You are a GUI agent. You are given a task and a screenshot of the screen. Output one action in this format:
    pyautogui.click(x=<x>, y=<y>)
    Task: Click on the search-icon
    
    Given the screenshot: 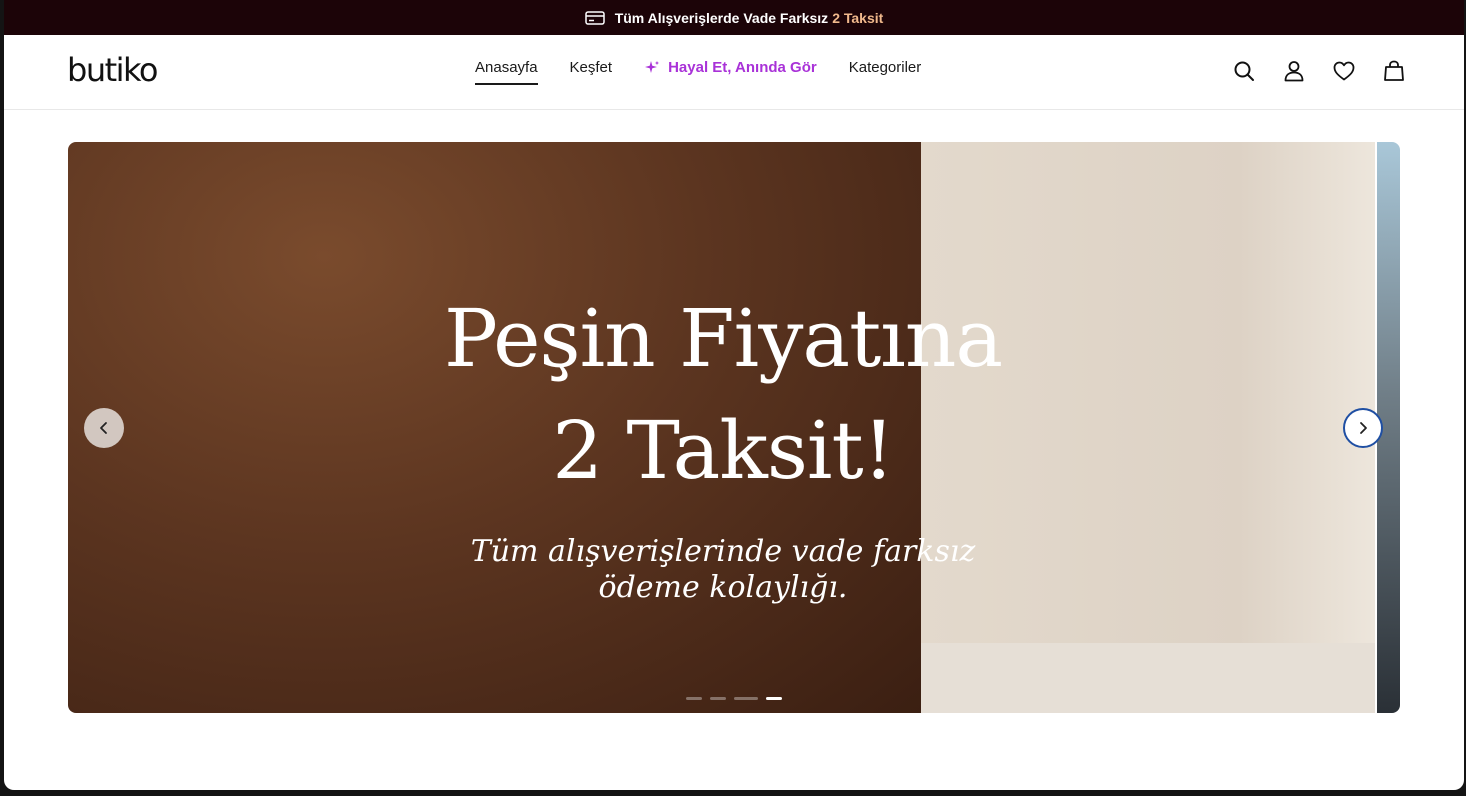 What is the action you would take?
    pyautogui.click(x=1244, y=71)
    